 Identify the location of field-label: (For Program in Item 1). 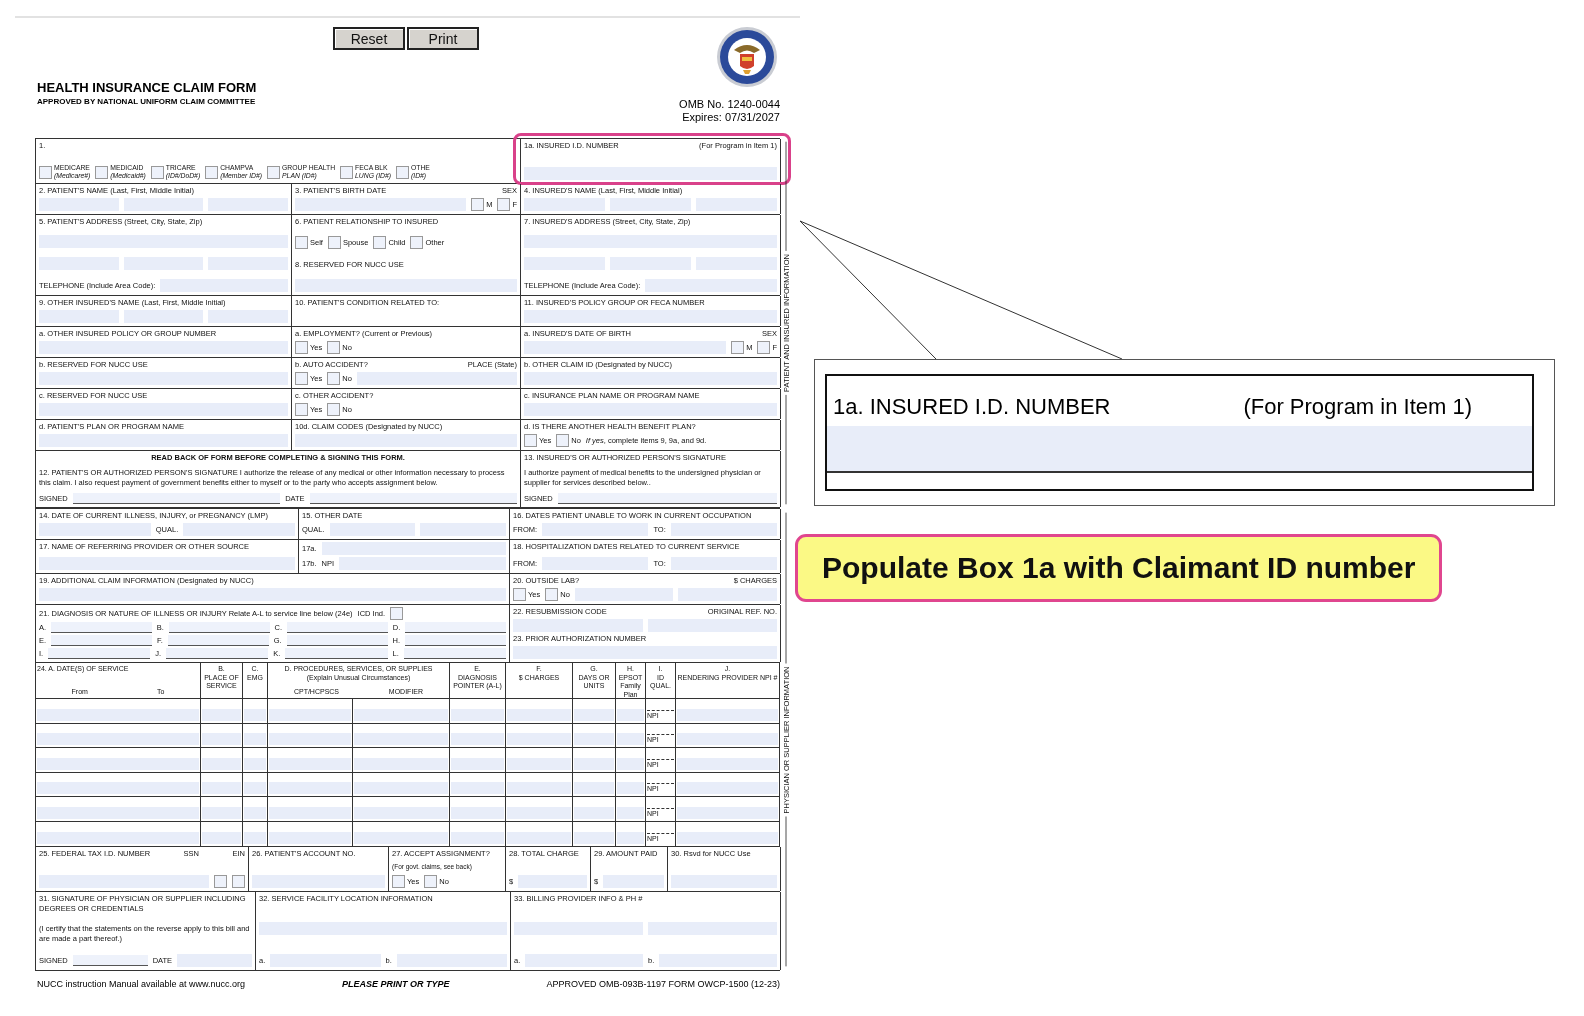
(1357, 407).